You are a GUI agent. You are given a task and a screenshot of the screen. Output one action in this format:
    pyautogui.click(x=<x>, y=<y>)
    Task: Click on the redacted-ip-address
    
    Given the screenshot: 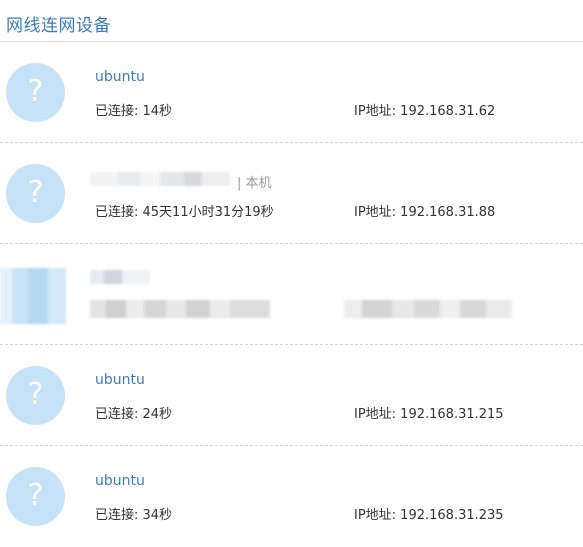 What is the action you would take?
    pyautogui.click(x=428, y=309)
    